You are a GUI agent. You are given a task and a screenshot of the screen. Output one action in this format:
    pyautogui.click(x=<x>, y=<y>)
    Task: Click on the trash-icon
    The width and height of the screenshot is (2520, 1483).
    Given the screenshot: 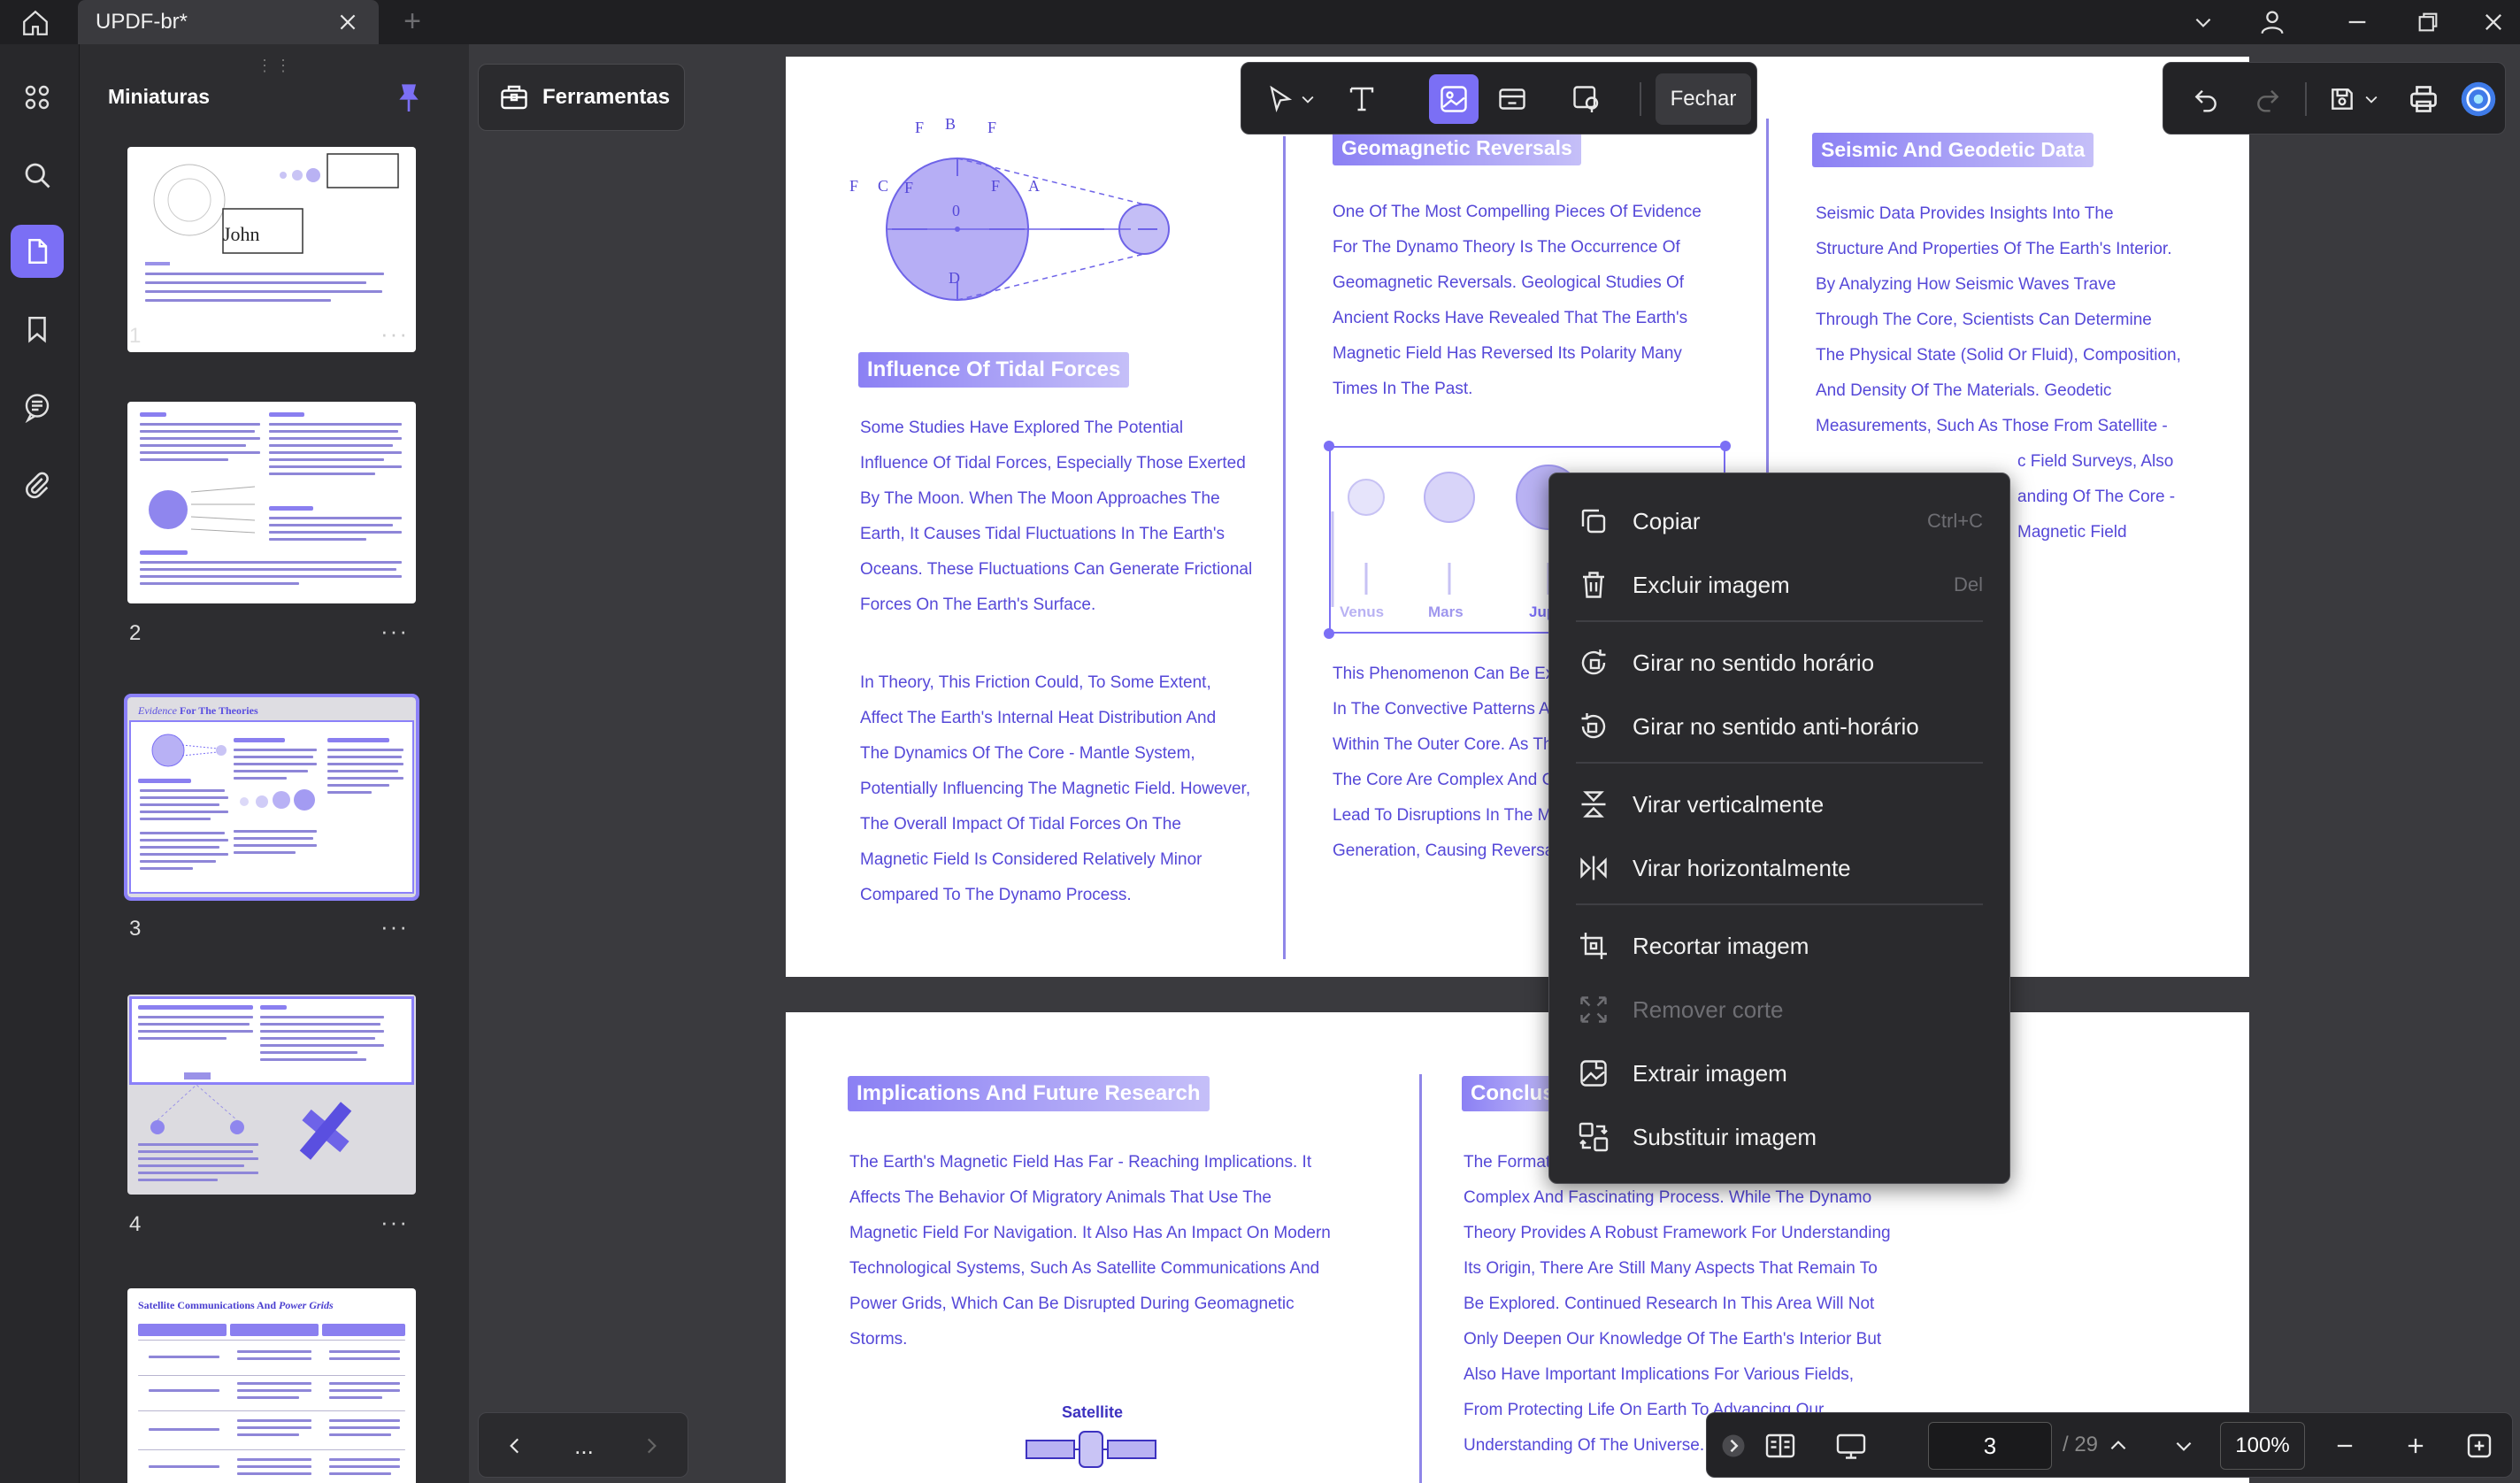 What is the action you would take?
    pyautogui.click(x=1593, y=585)
    